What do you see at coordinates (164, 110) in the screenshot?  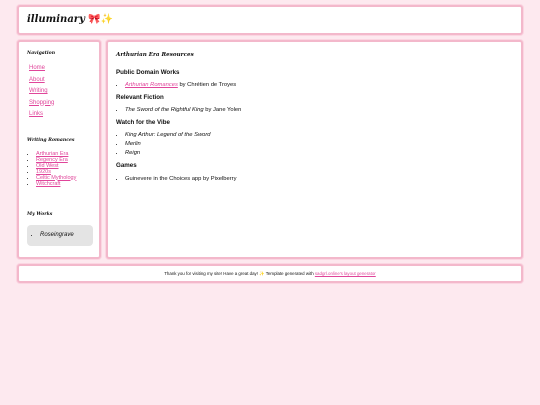 I see `fiction-title: The Sword of the Rightful King` at bounding box center [164, 110].